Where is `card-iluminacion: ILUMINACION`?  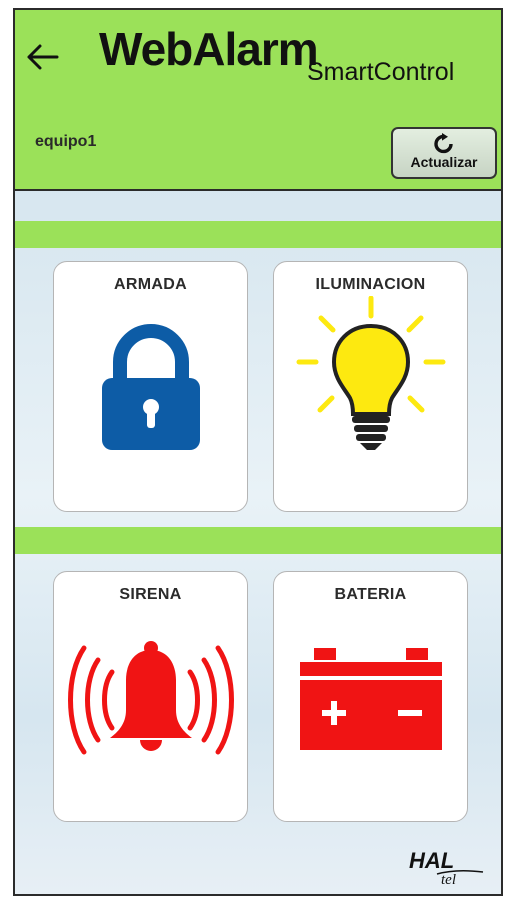 card-iluminacion: ILUMINACION is located at coordinates (370, 386).